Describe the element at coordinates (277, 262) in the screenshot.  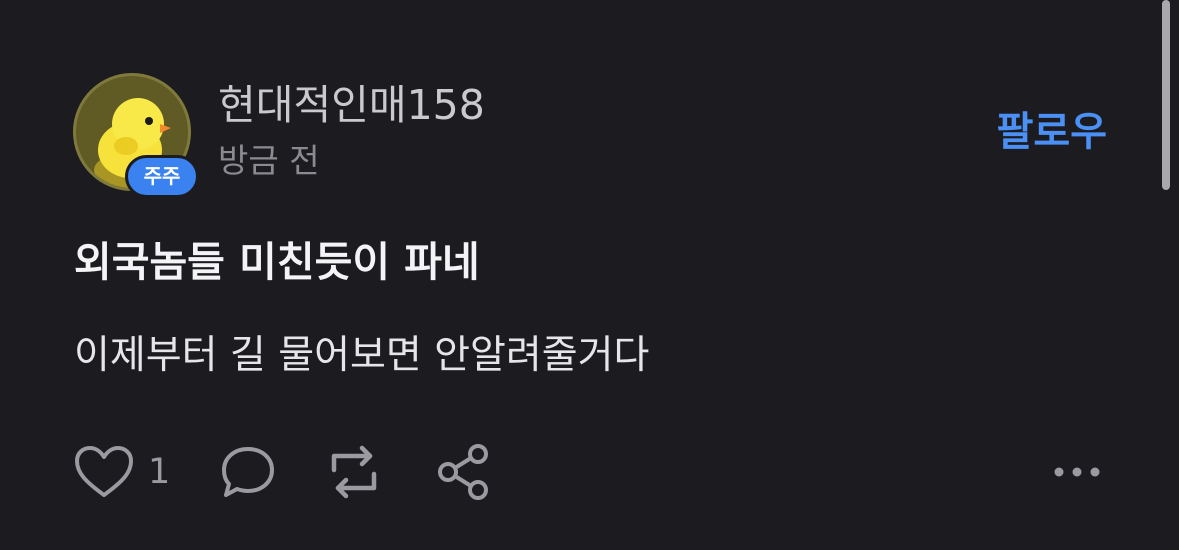
I see `post-title: 외국놈들 미친듯이 파네` at that location.